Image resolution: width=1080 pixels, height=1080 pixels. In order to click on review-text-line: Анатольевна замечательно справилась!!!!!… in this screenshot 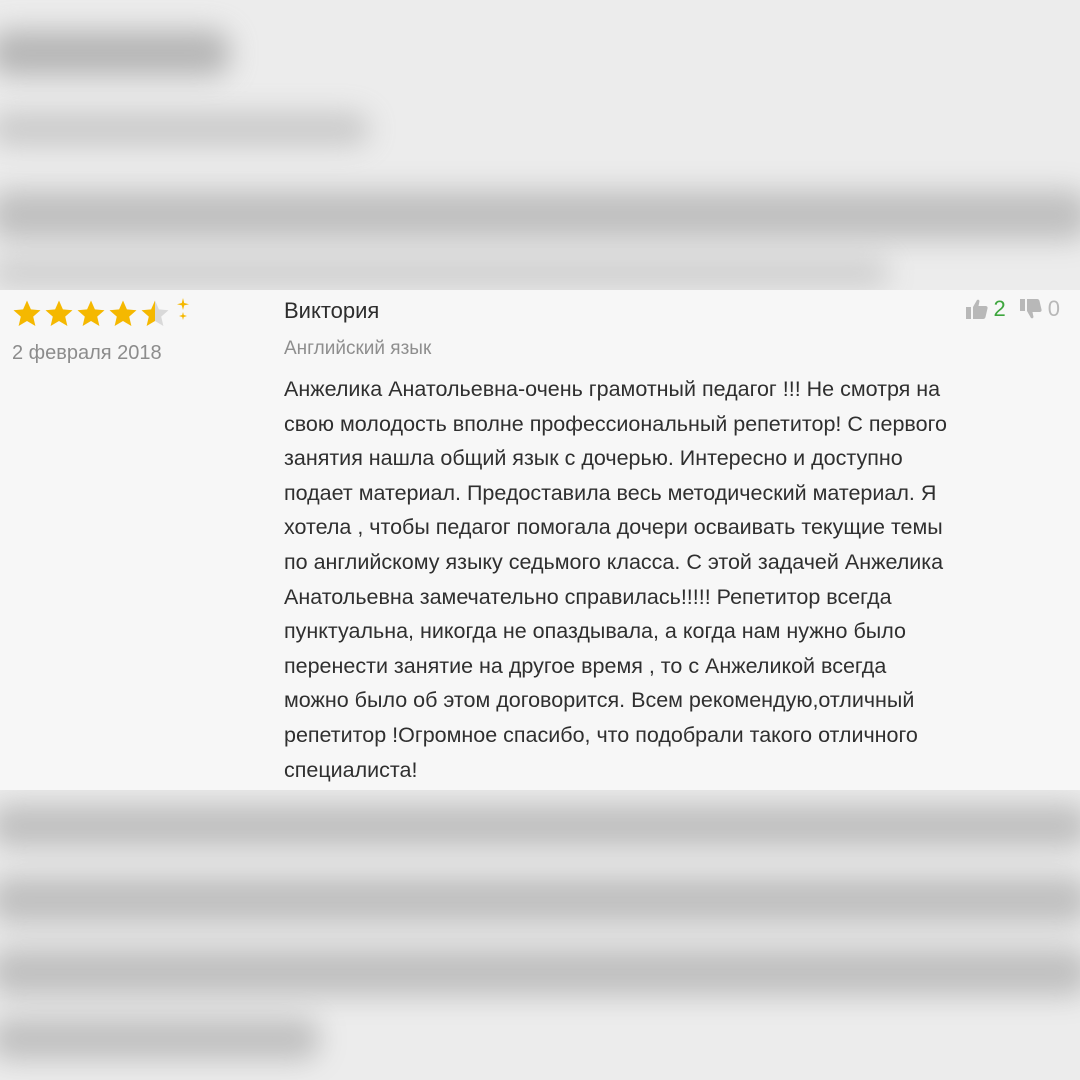, I will do `click(588, 596)`.